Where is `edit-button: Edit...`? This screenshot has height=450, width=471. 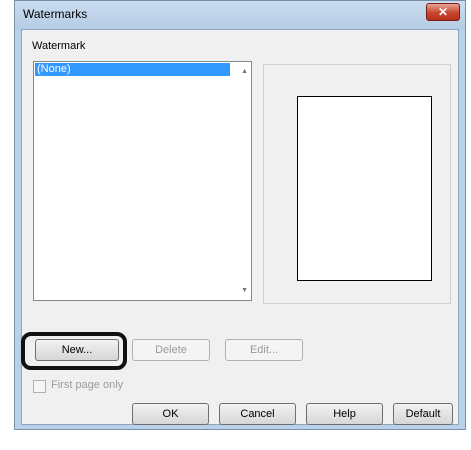
edit-button: Edit... is located at coordinates (264, 350).